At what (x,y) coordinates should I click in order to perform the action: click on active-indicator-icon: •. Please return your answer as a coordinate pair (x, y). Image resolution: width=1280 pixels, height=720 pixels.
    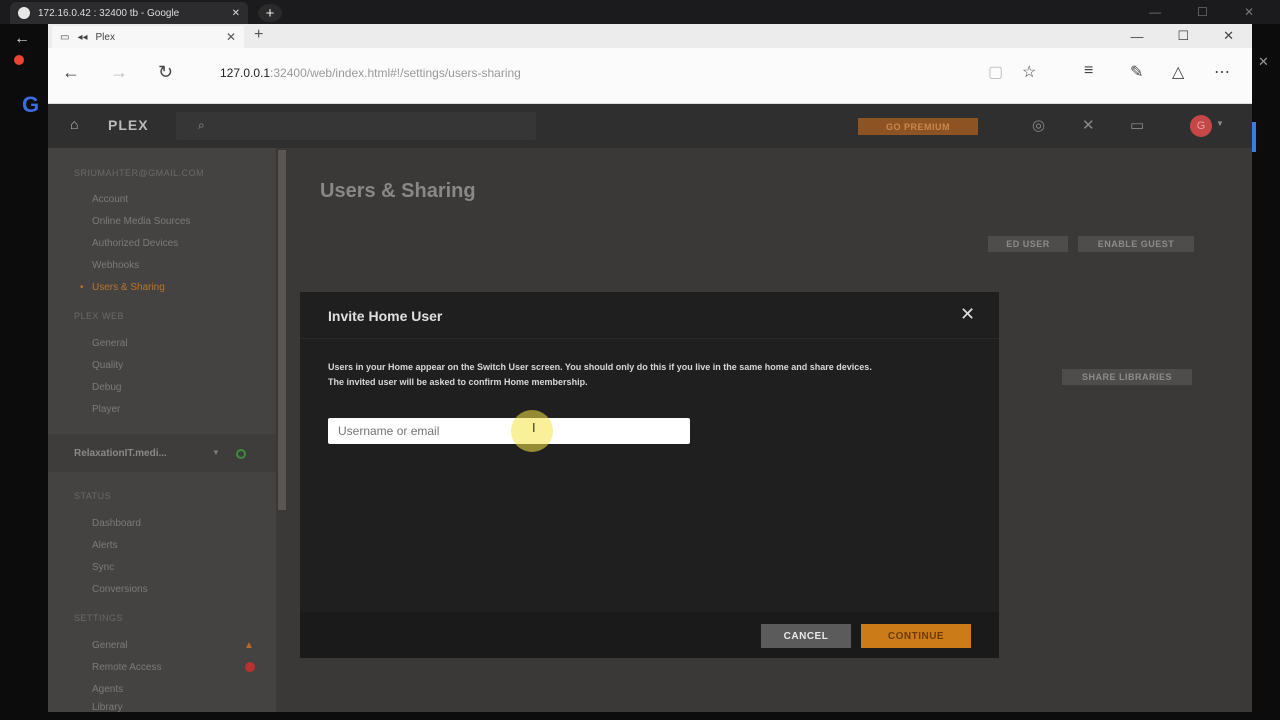
    Looking at the image, I should click on (82, 287).